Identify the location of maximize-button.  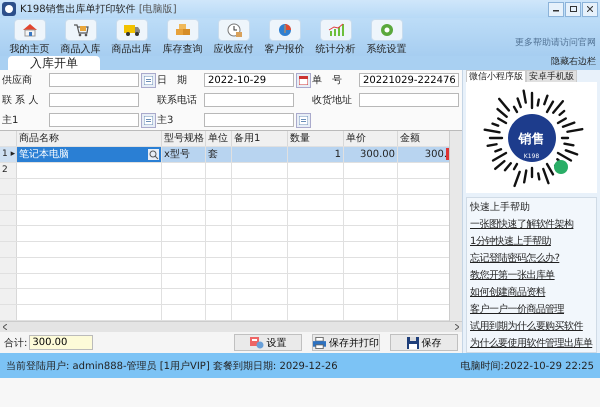
(573, 9).